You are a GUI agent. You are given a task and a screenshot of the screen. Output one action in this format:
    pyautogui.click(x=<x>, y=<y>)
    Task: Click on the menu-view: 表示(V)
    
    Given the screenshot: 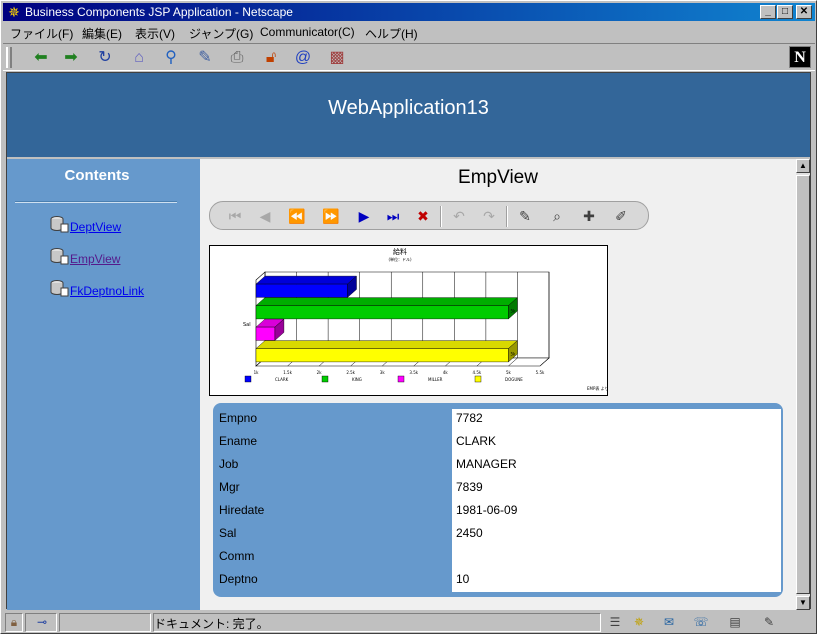 What is the action you would take?
    pyautogui.click(x=155, y=33)
    